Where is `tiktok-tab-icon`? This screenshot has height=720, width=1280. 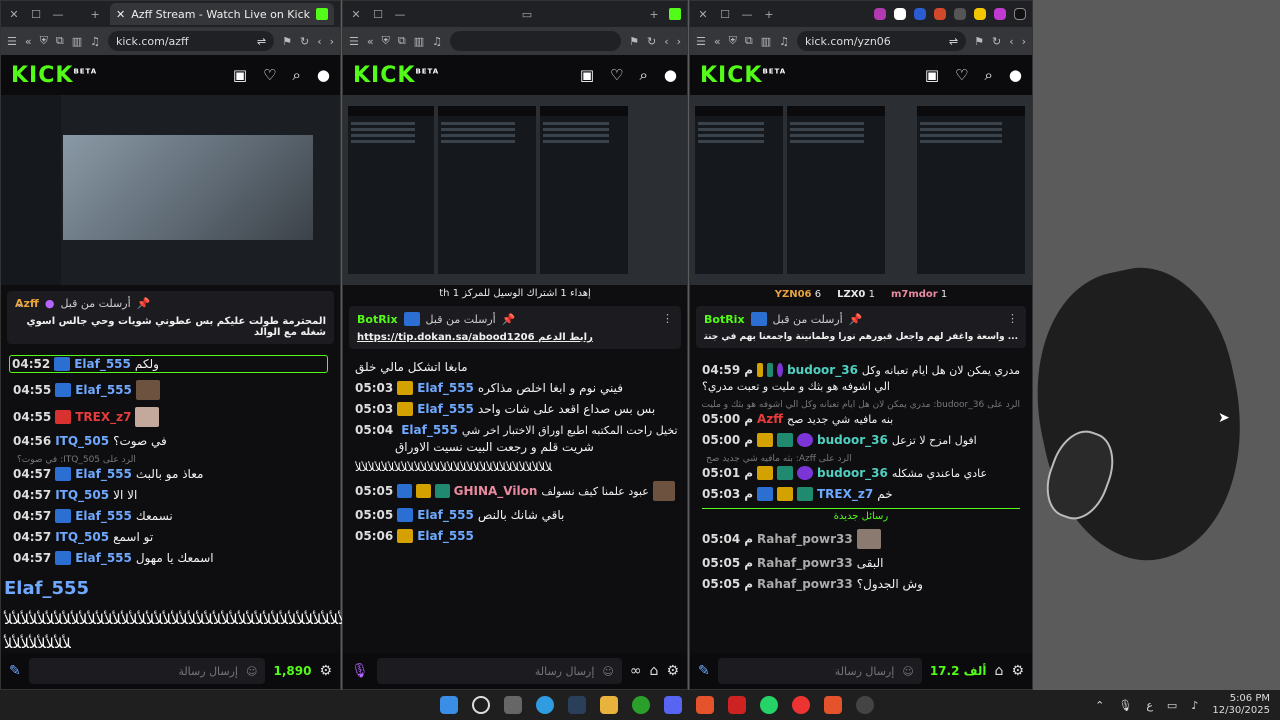 tiktok-tab-icon is located at coordinates (1020, 14).